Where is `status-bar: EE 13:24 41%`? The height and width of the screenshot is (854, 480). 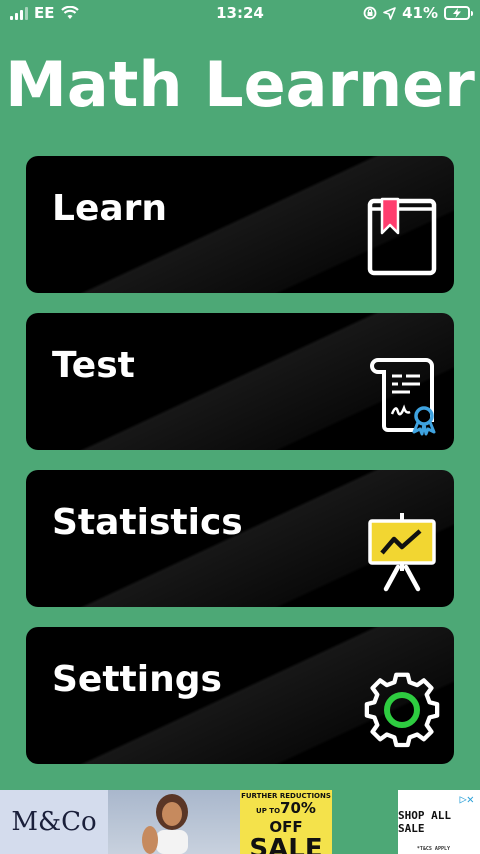
status-bar: EE 13:24 41% is located at coordinates (240, 14).